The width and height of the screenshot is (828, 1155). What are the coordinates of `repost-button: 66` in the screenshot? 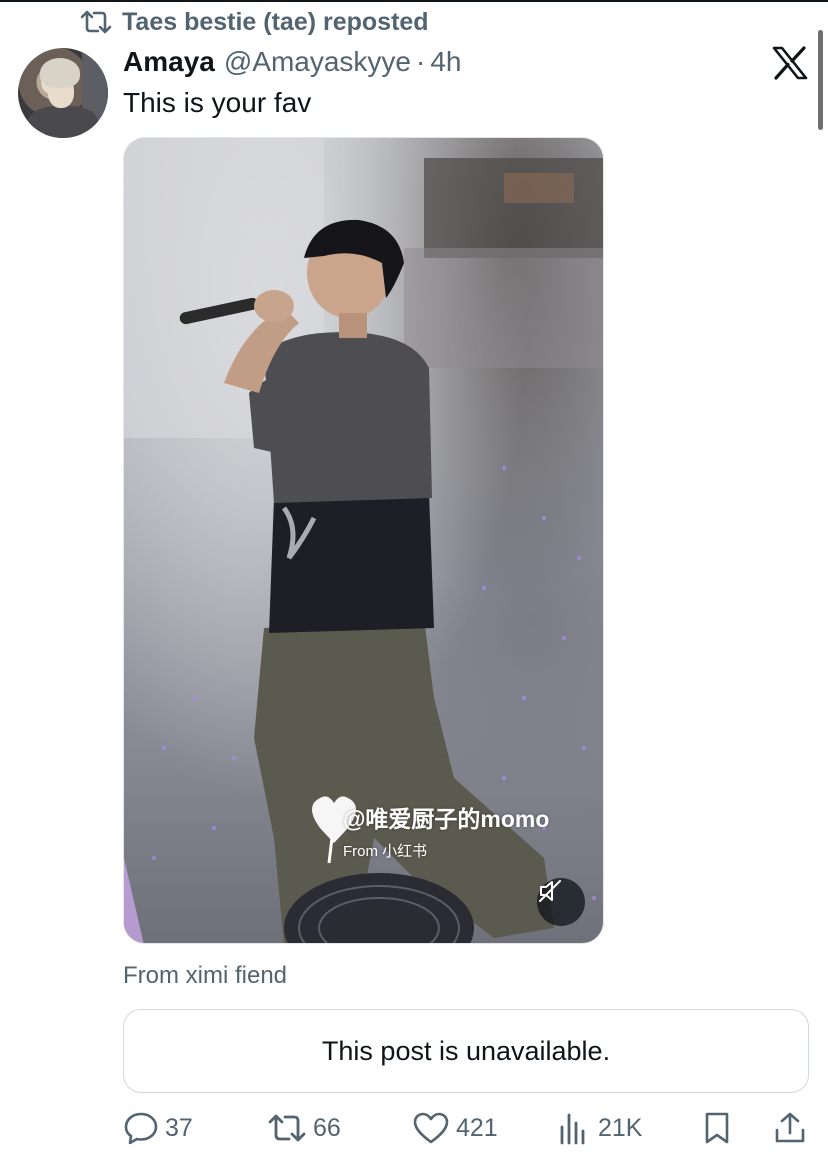 It's located at (304, 1128).